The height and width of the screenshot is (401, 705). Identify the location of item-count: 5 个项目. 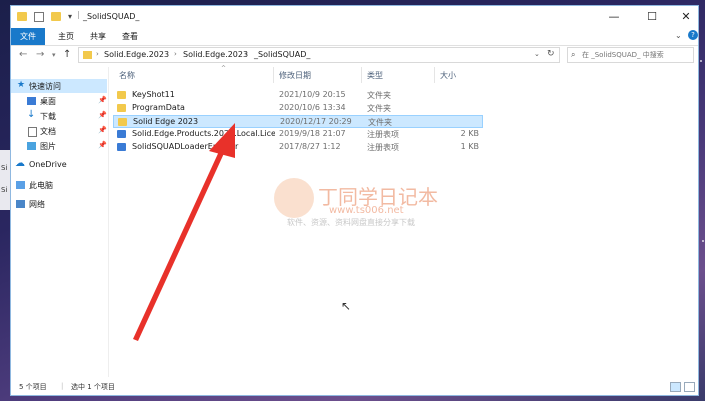
(33, 387).